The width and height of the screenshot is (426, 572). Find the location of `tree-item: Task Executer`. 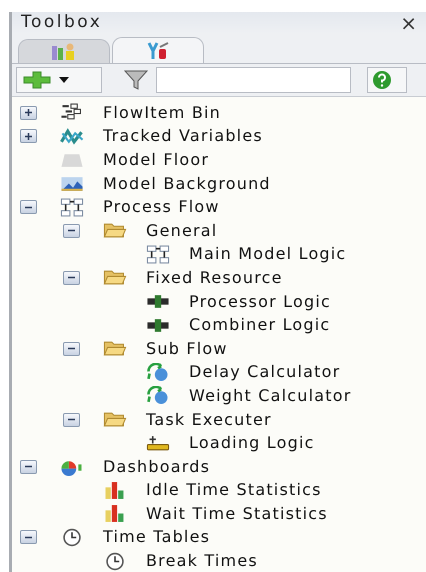

tree-item: Task Executer is located at coordinates (209, 420).